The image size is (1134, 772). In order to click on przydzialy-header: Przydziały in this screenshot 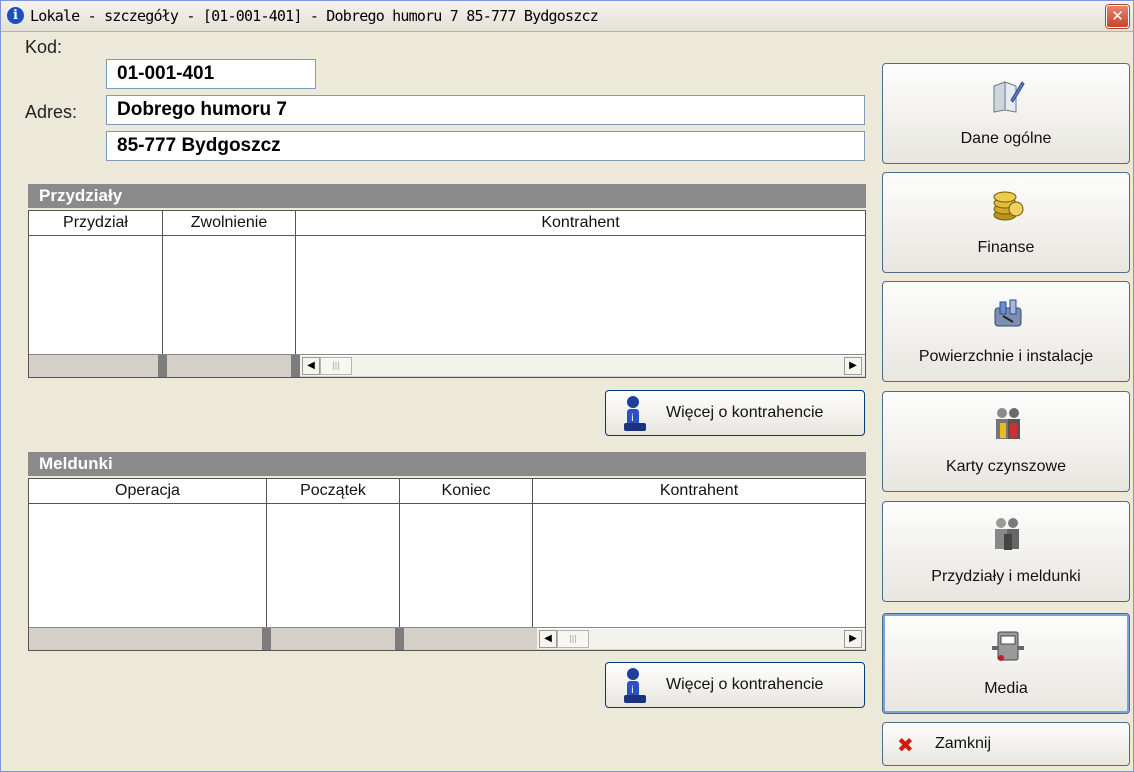, I will do `click(447, 196)`.